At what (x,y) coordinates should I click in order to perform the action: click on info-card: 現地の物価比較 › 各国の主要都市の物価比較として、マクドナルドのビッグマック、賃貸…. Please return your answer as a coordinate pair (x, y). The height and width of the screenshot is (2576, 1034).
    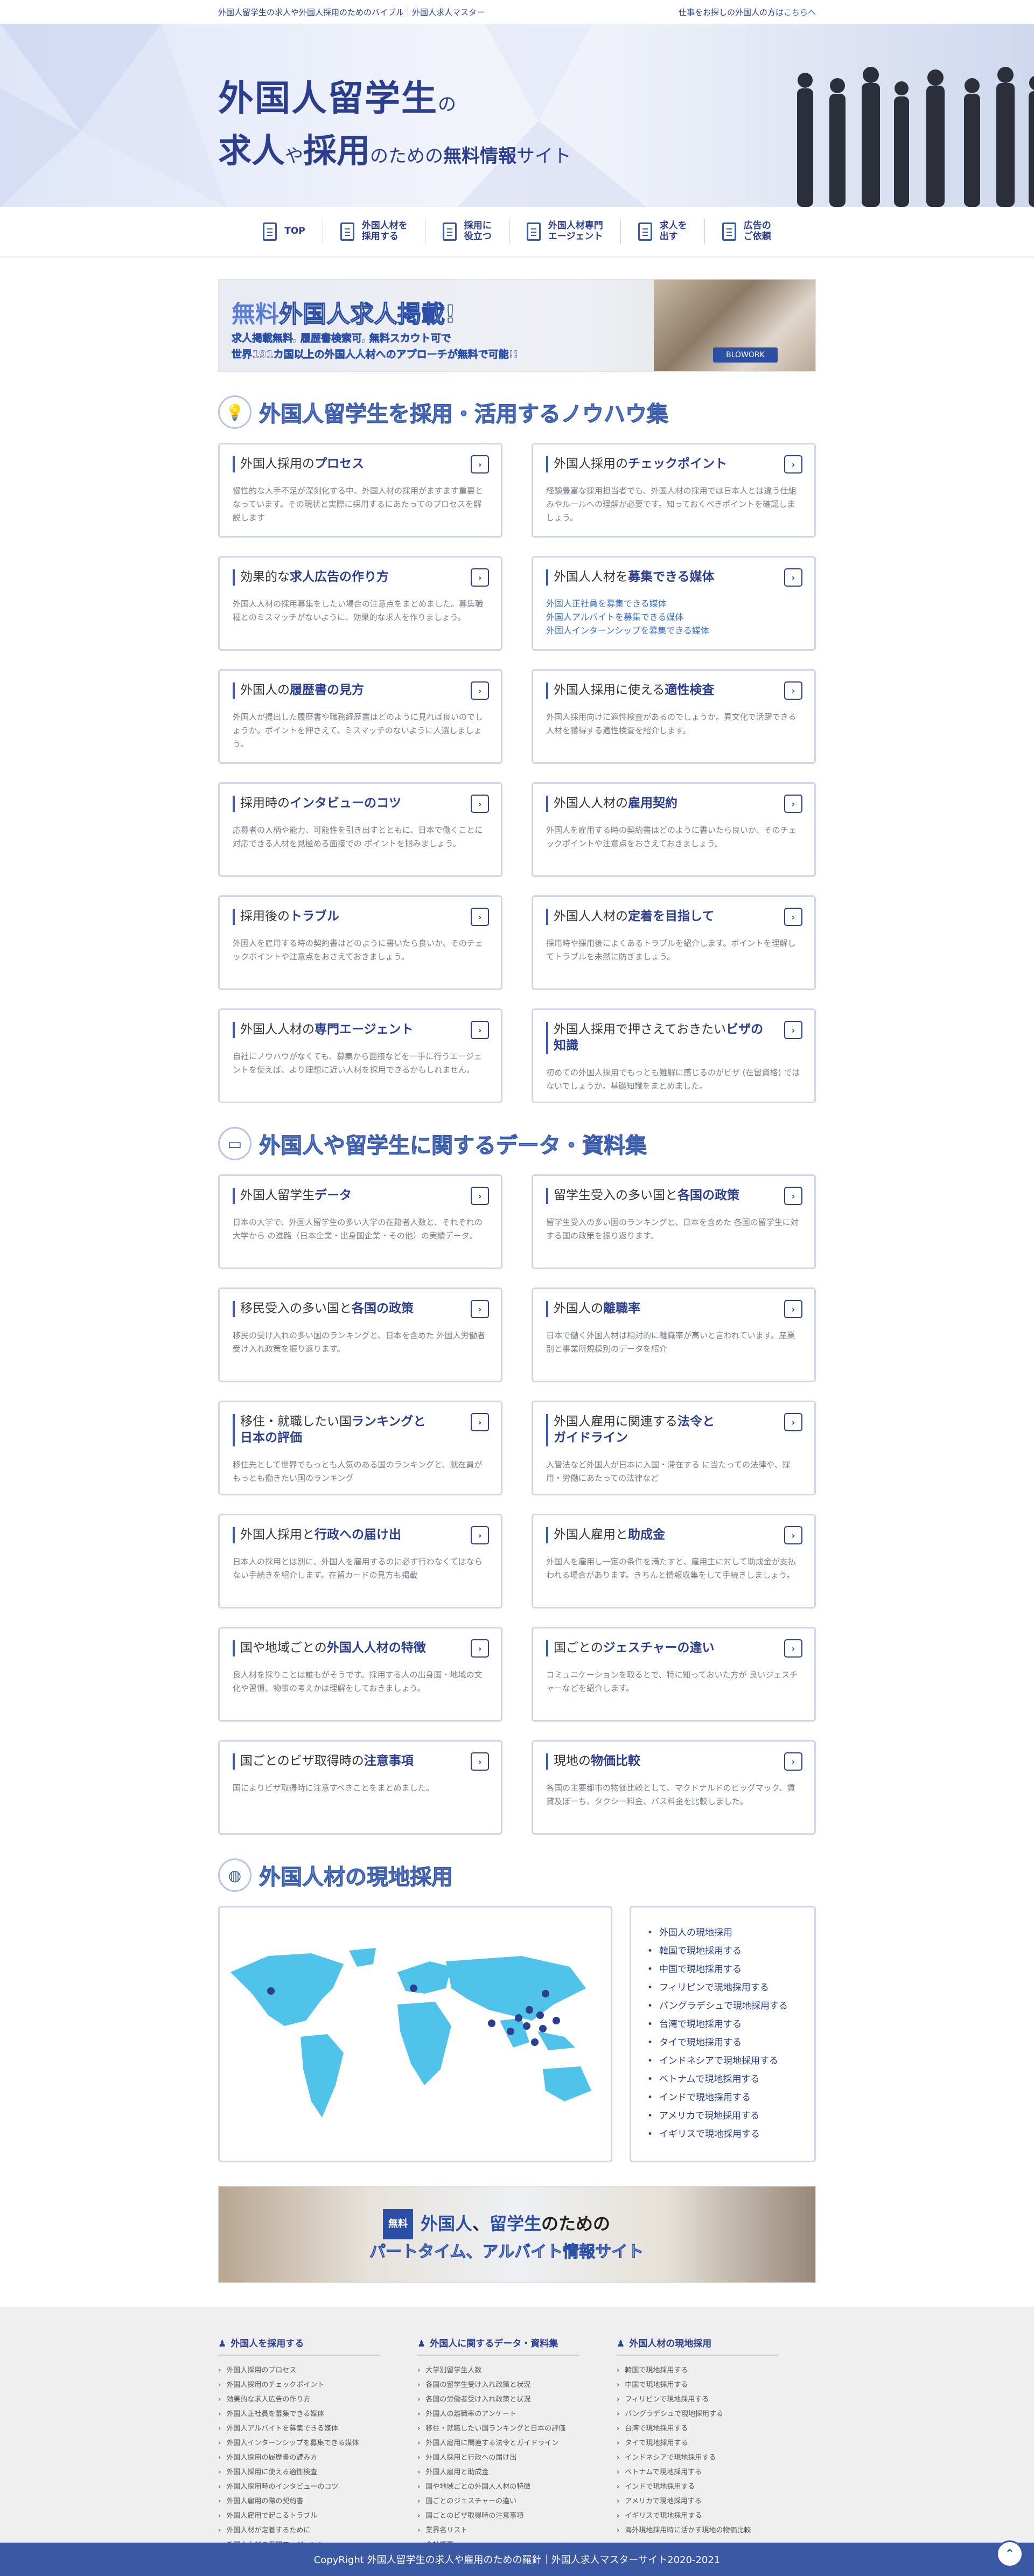
    Looking at the image, I should click on (674, 1788).